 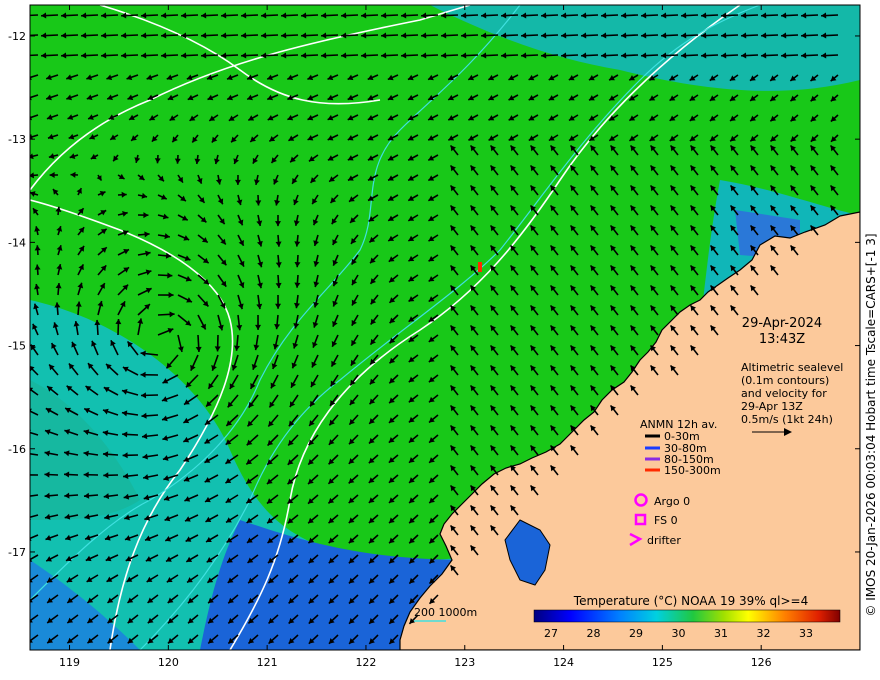 What do you see at coordinates (782, 323) in the screenshot?
I see `info-date: 29-Apr-2024` at bounding box center [782, 323].